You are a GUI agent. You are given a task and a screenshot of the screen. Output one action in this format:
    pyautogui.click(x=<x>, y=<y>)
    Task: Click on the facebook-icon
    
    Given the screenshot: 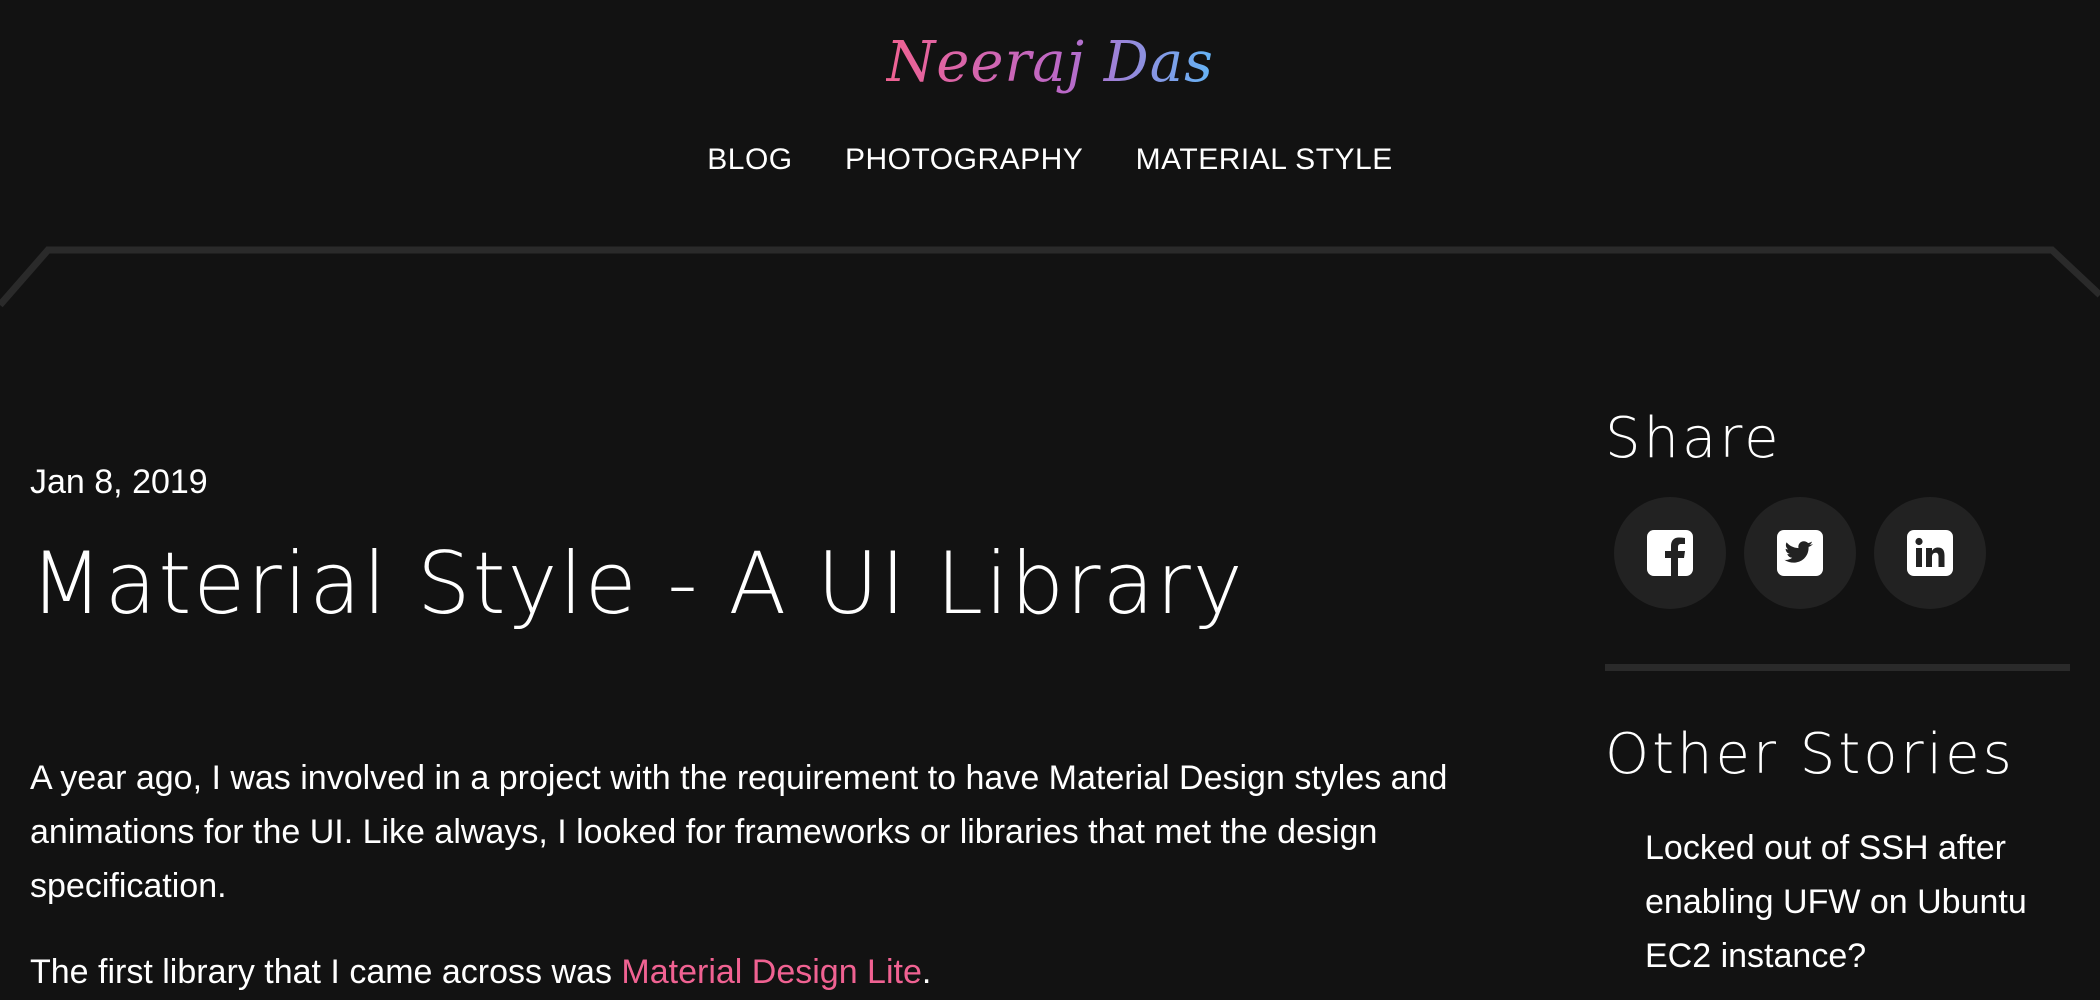 What is the action you would take?
    pyautogui.click(x=1670, y=553)
    